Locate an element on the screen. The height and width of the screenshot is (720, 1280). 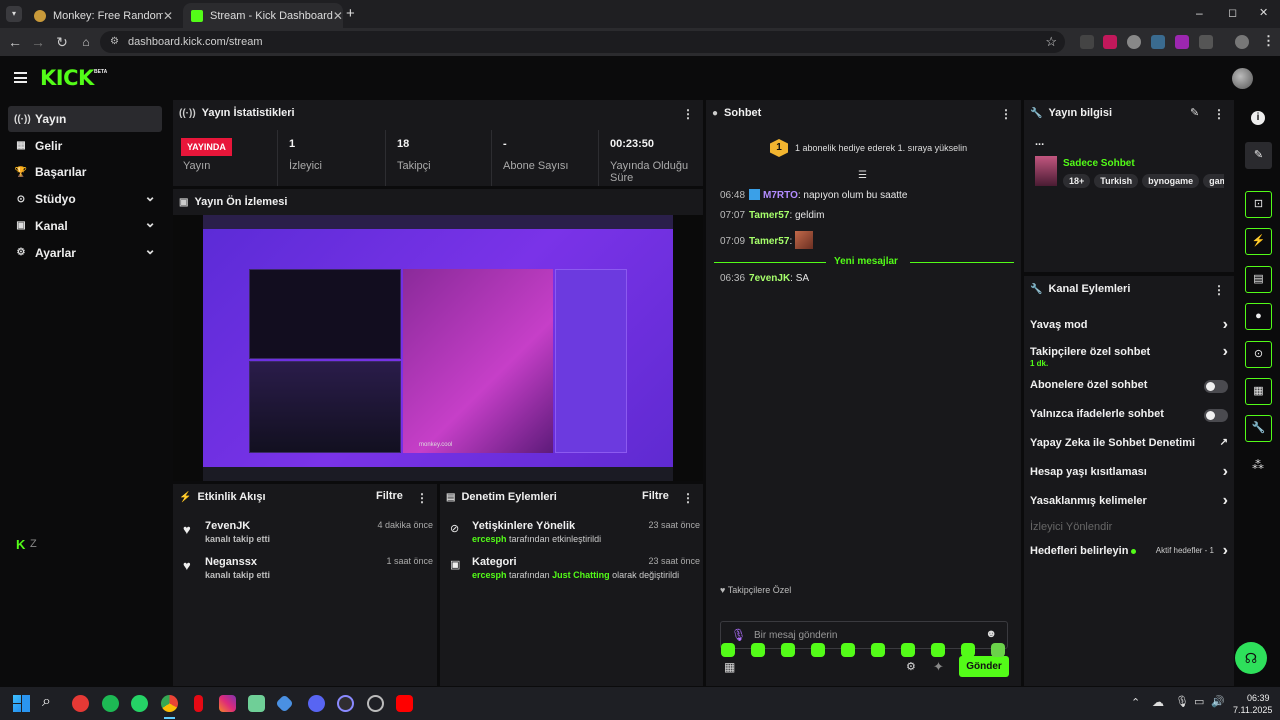
tag-chip: gaming is located at coordinates (1213, 181).